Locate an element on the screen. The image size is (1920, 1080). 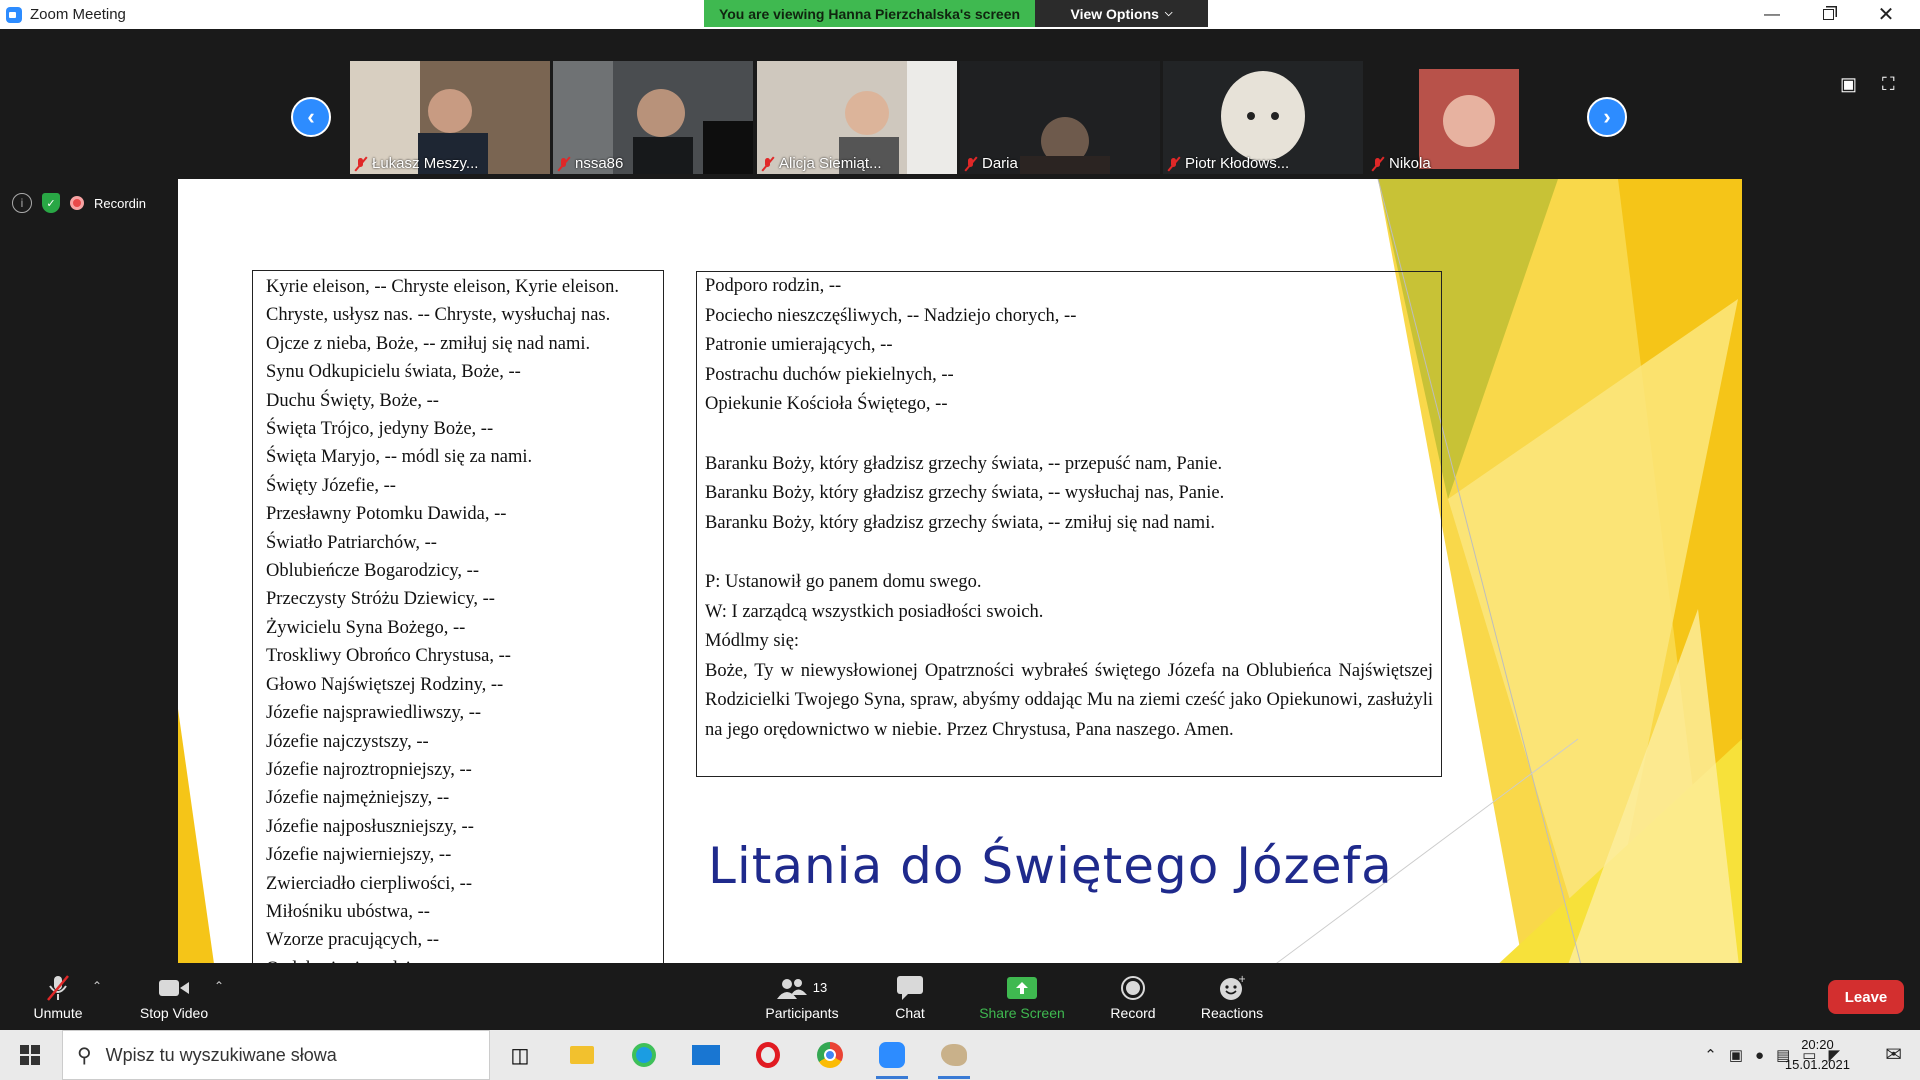
participant-tile: Nikola is located at coordinates (1467, 117).